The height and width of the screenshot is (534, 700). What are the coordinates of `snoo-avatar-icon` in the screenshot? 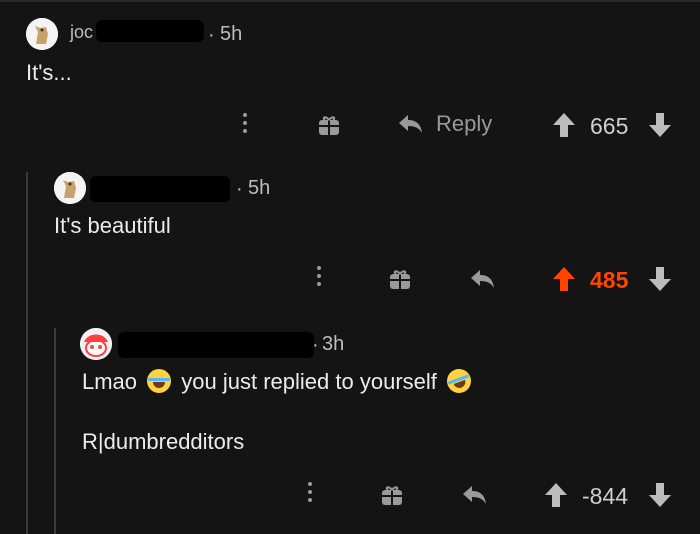 It's located at (96, 344).